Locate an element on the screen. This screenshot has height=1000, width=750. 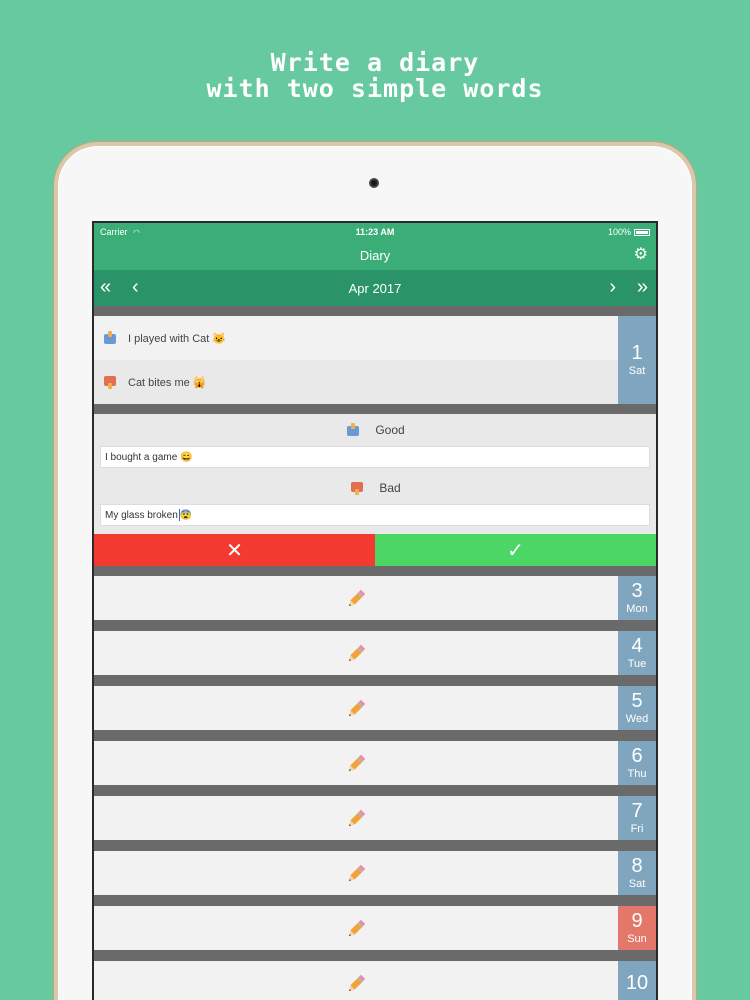
nav-title: Diary is located at coordinates (375, 255).